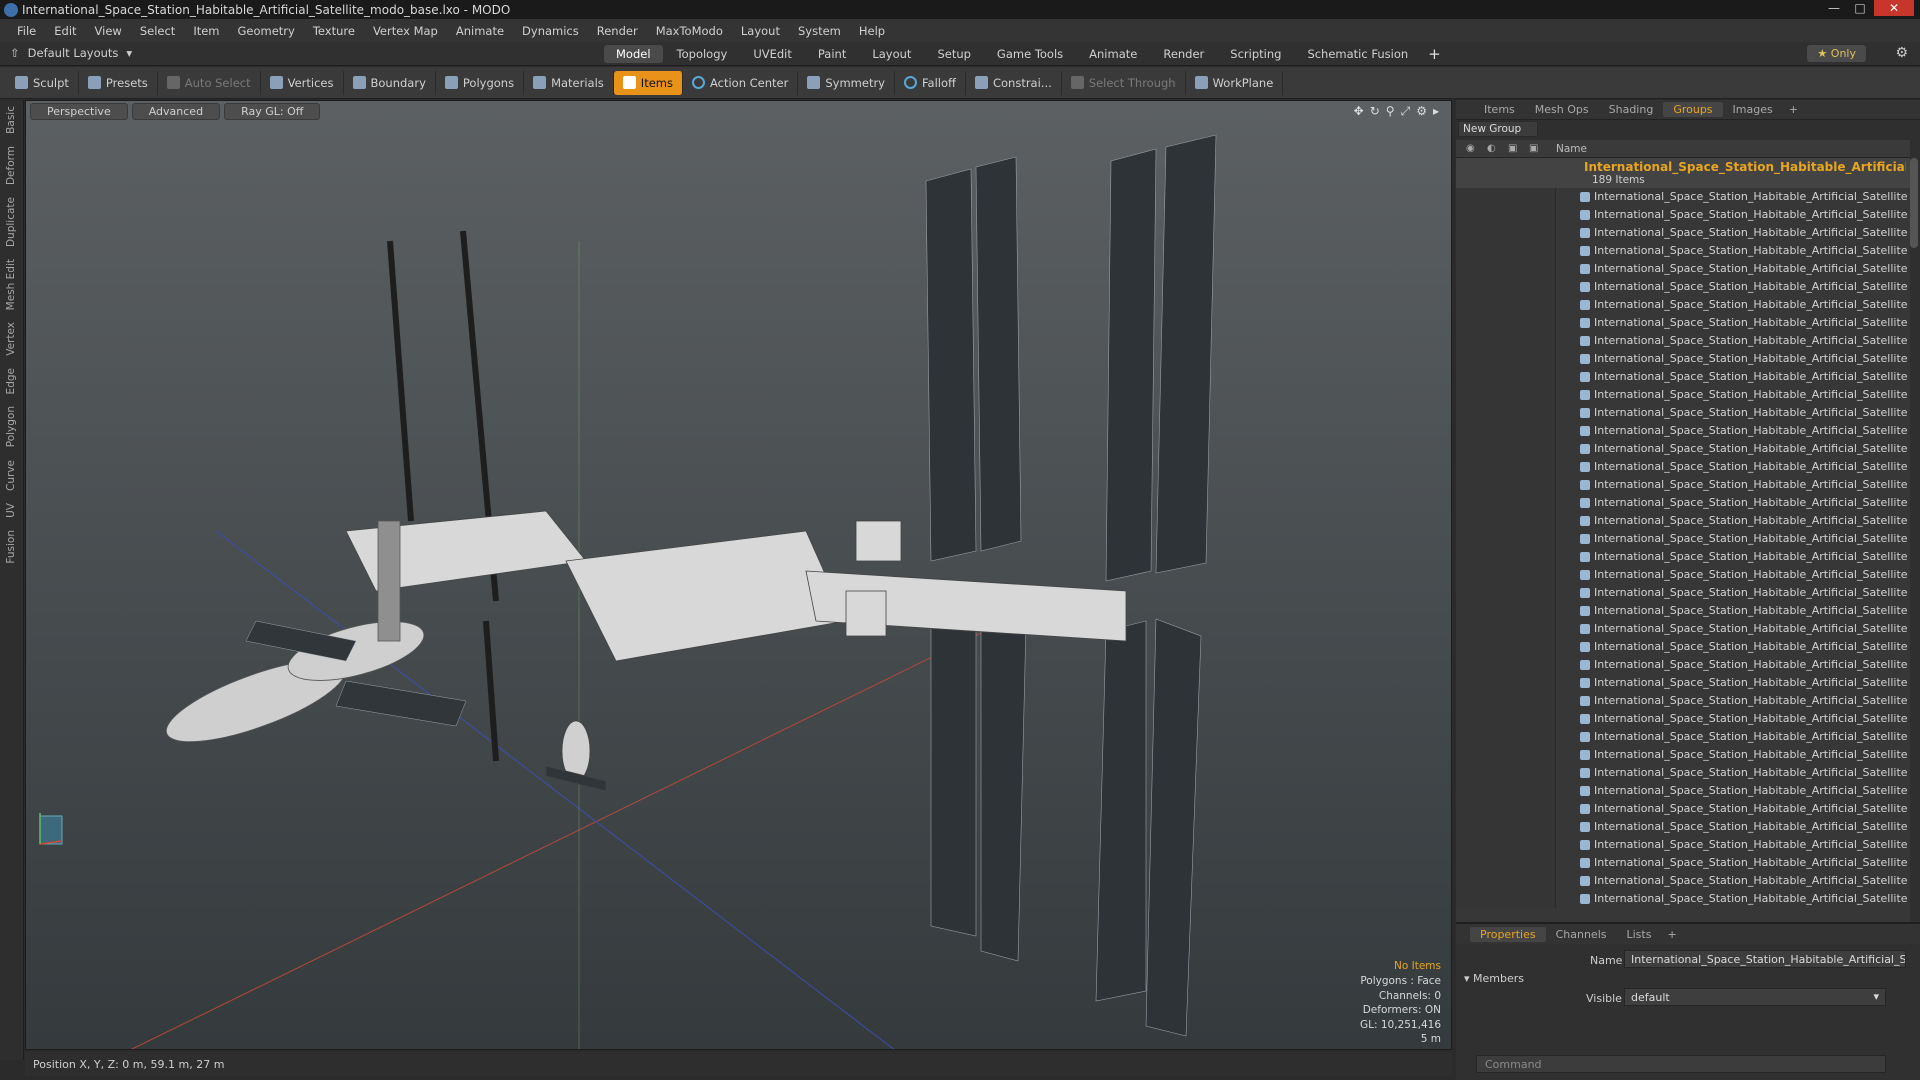 Image resolution: width=1920 pixels, height=1080 pixels. I want to click on items-button: Items, so click(648, 82).